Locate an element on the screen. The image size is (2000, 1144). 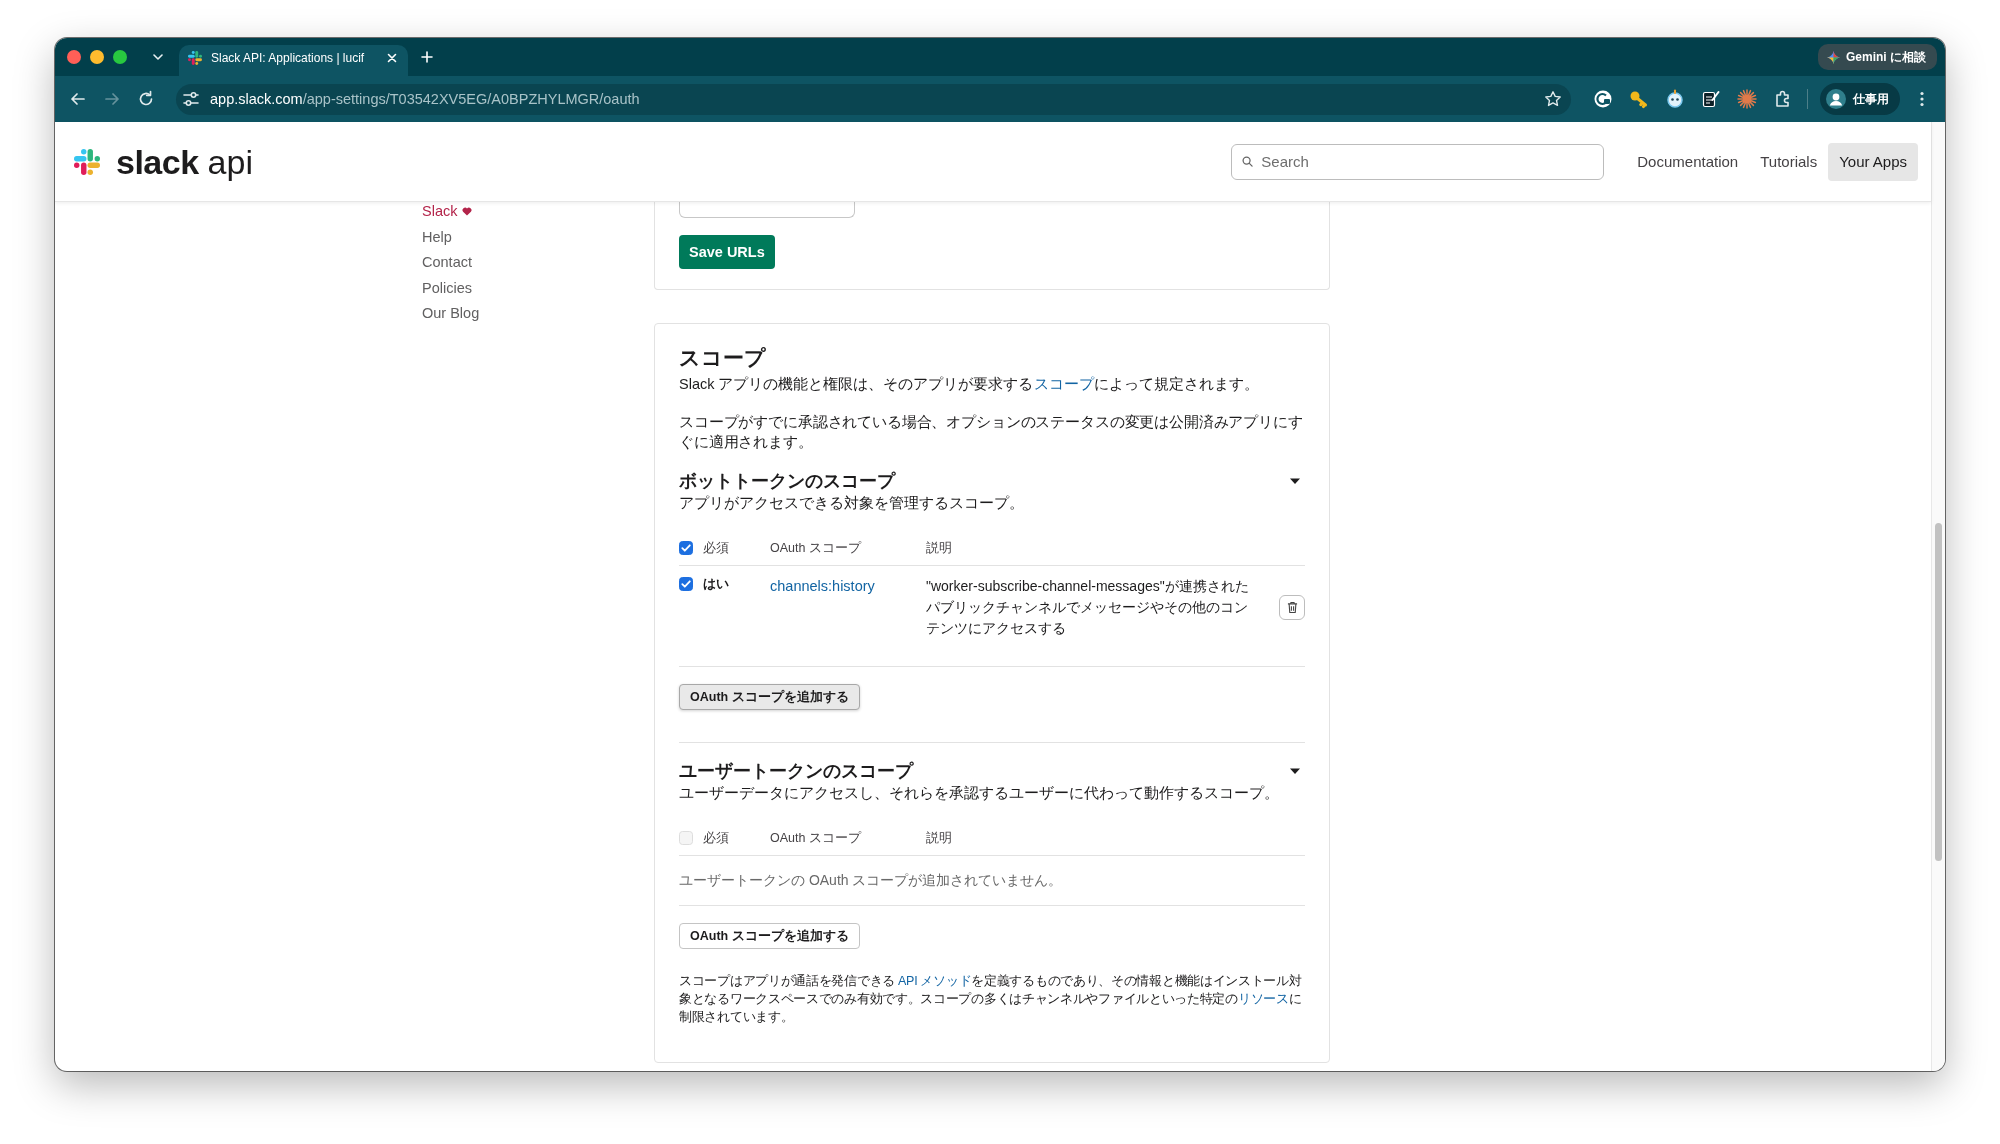
doc-link: API メソッド is located at coordinates (935, 981).